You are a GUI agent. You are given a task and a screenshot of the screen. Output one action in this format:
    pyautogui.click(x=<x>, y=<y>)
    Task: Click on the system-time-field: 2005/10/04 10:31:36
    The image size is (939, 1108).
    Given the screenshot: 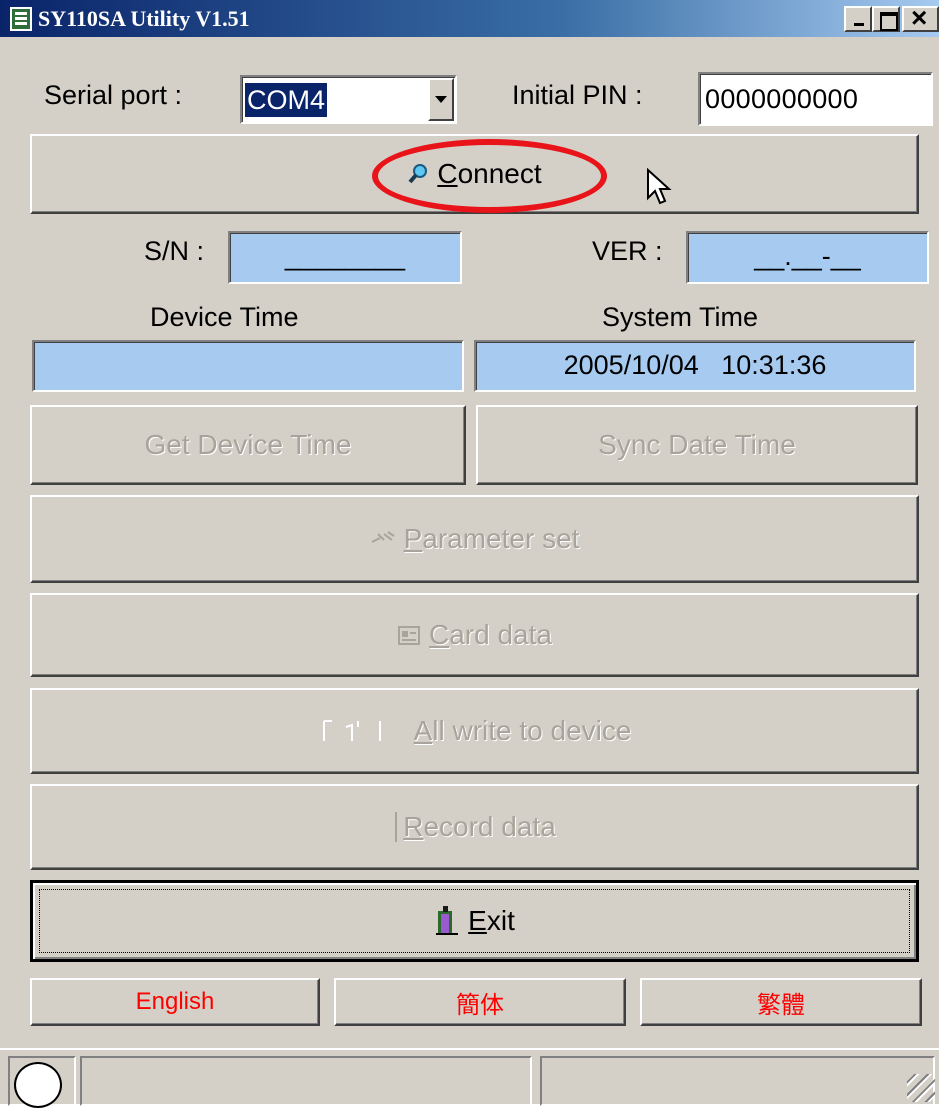 What is the action you would take?
    pyautogui.click(x=695, y=366)
    